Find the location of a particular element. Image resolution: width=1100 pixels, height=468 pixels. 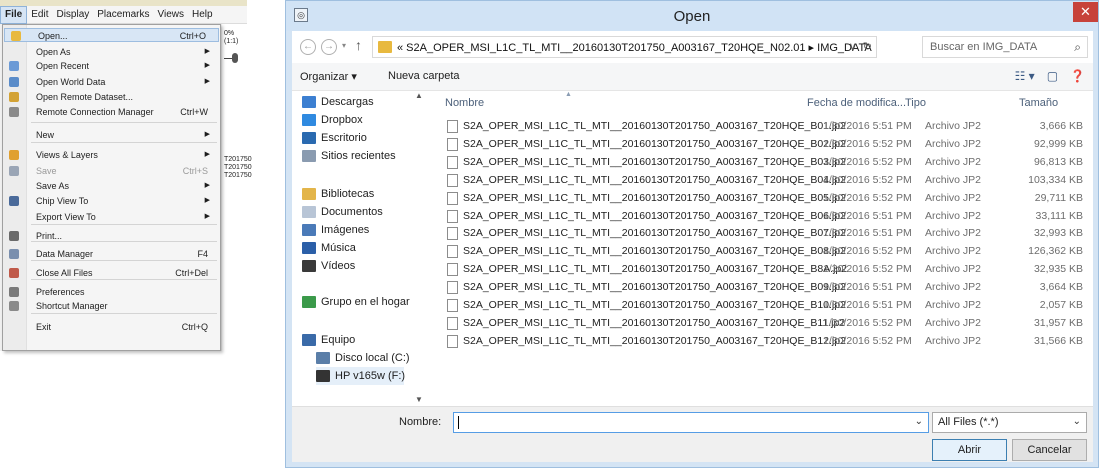

nav-item-v-deos: Vídeos is located at coordinates (353, 266).